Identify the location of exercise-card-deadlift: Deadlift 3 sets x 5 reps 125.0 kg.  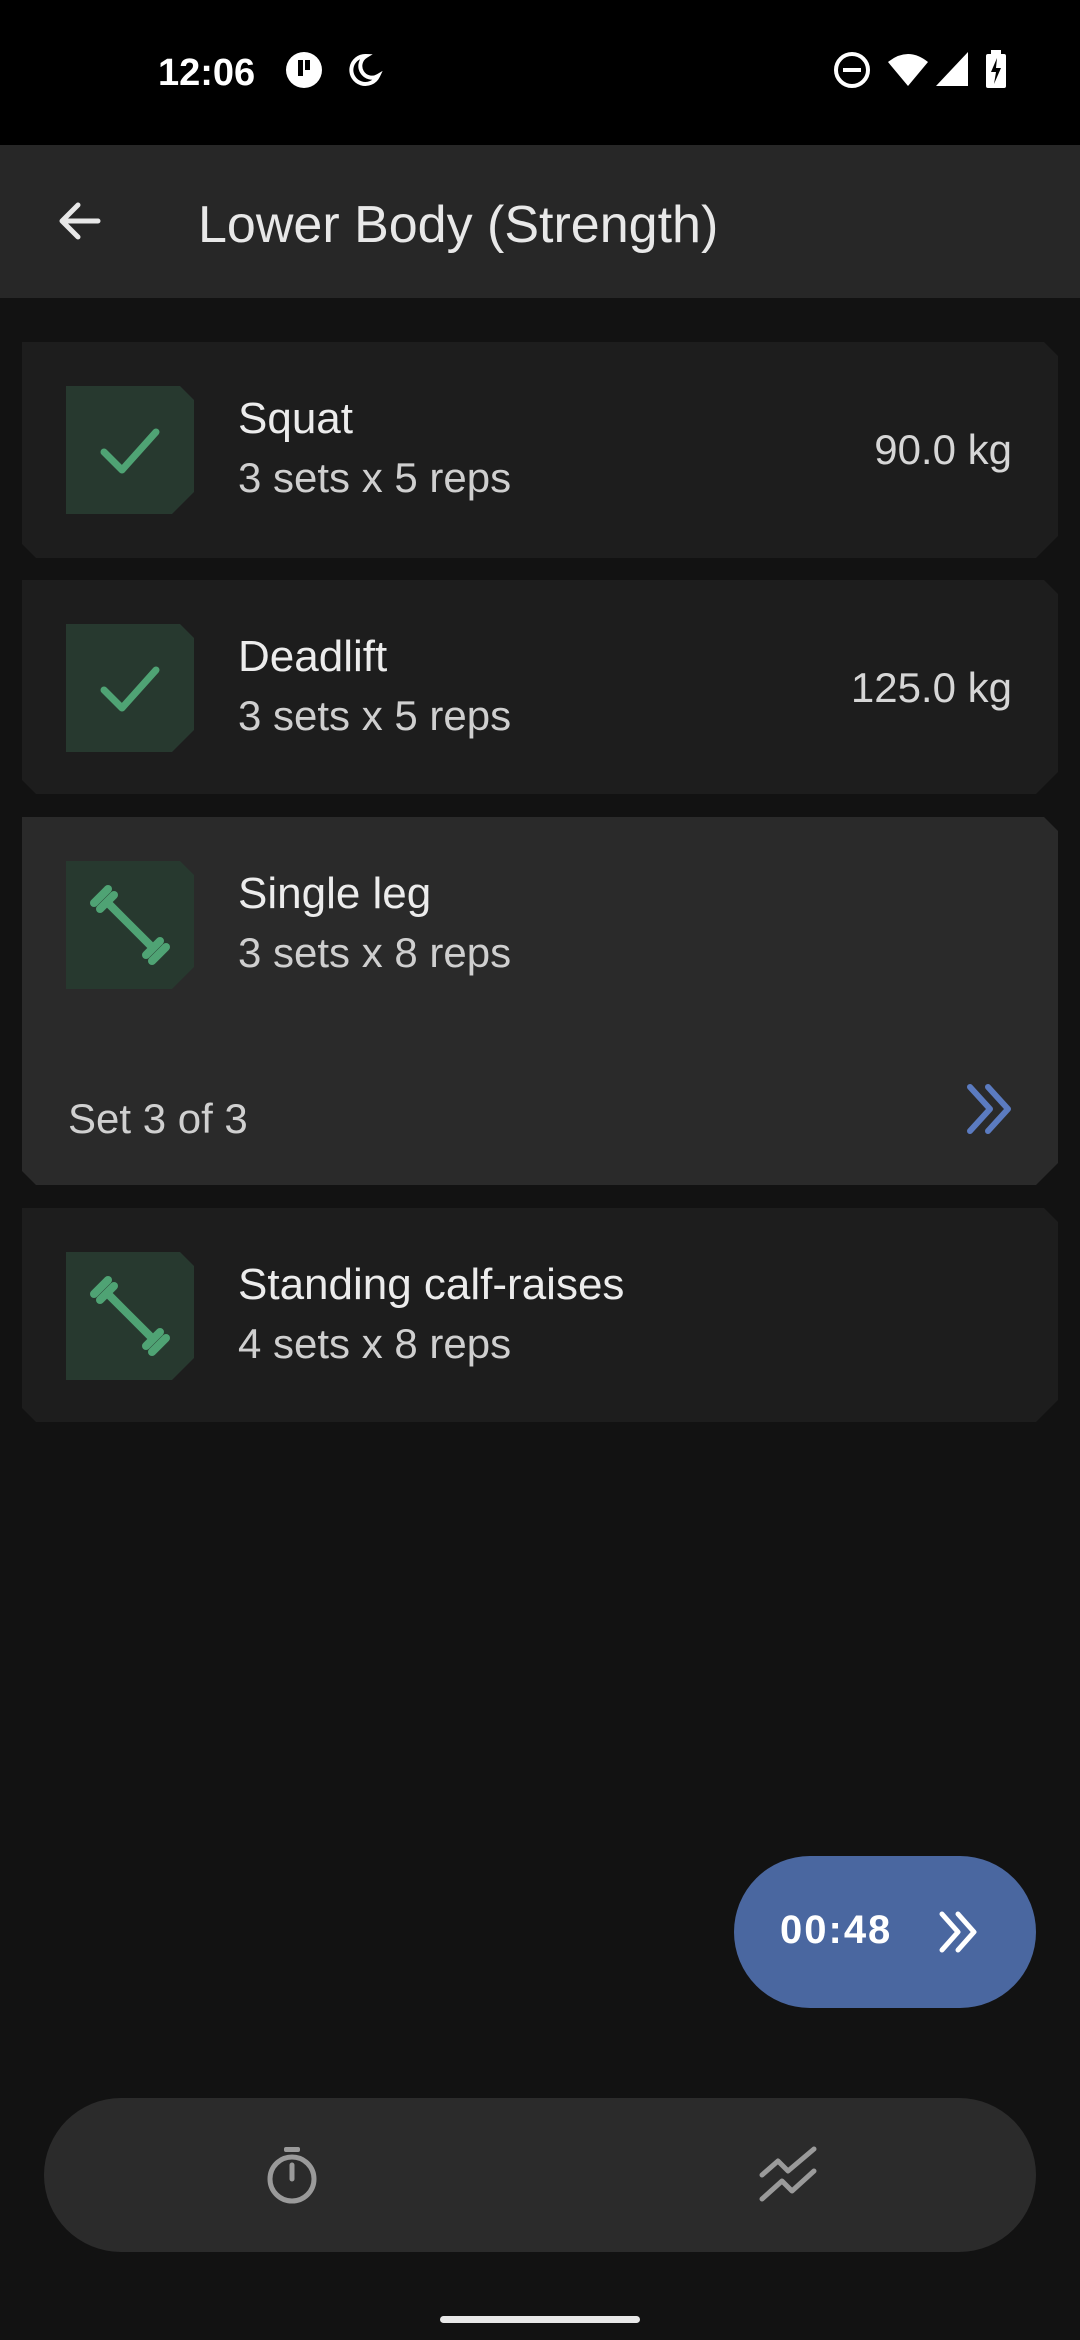
(540, 687).